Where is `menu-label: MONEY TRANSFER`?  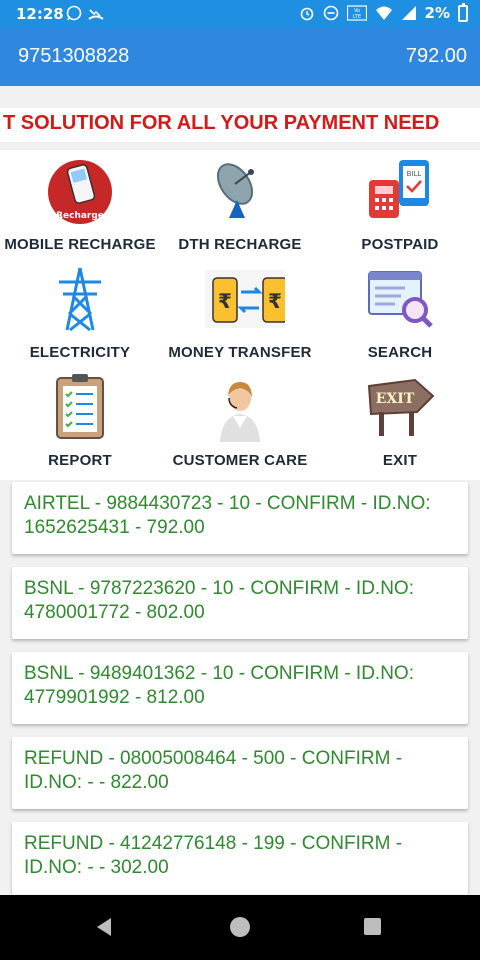
menu-label: MONEY TRANSFER is located at coordinates (240, 352).